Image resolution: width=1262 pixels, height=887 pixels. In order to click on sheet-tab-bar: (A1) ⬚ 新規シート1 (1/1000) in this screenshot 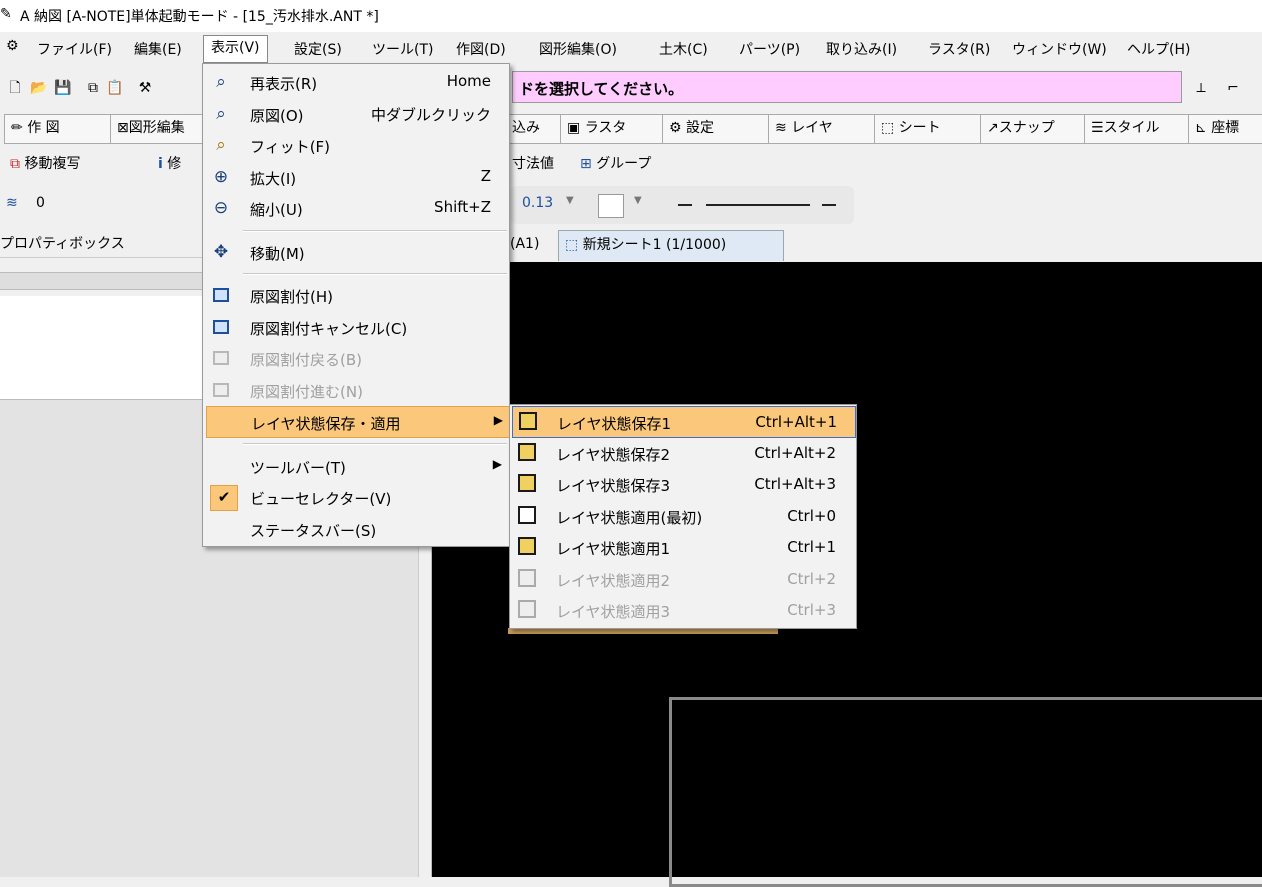, I will do `click(847, 245)`.